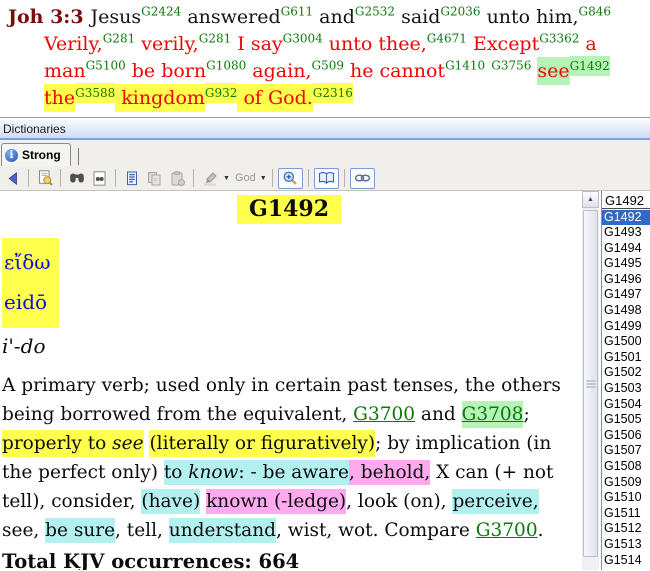 The width and height of the screenshot is (650, 571). I want to click on text-segment: of God., so click(275, 98).